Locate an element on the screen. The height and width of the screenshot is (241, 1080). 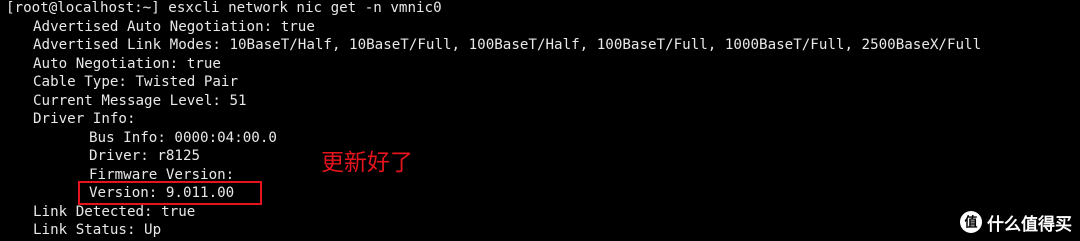
smzdm-logo-icon: 值 is located at coordinates (971, 222).